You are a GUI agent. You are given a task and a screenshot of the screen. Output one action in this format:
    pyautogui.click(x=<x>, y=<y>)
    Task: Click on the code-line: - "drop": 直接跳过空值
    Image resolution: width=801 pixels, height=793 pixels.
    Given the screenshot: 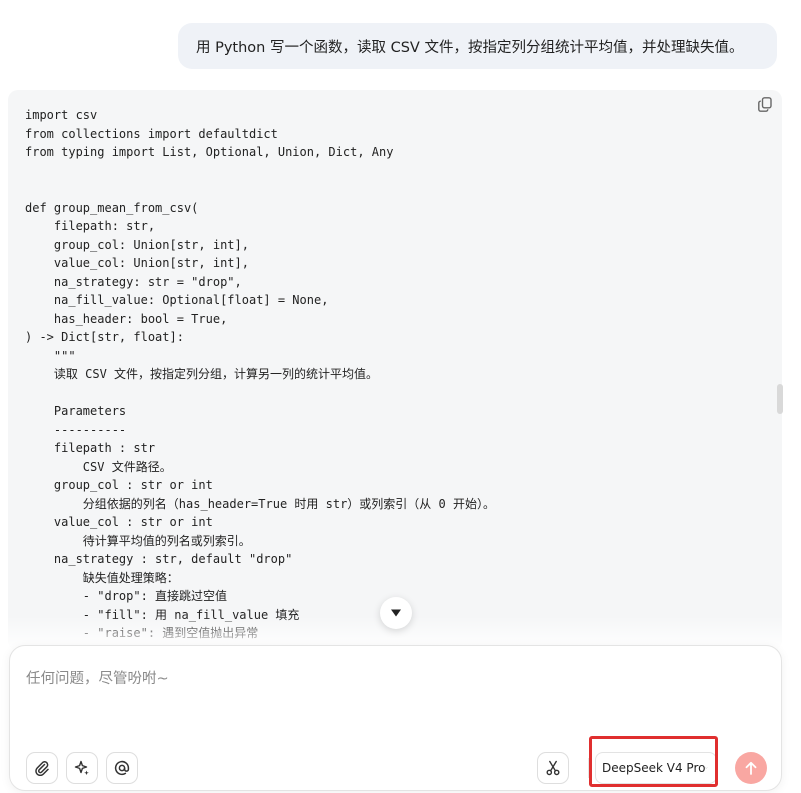 What is the action you would take?
    pyautogui.click(x=126, y=596)
    